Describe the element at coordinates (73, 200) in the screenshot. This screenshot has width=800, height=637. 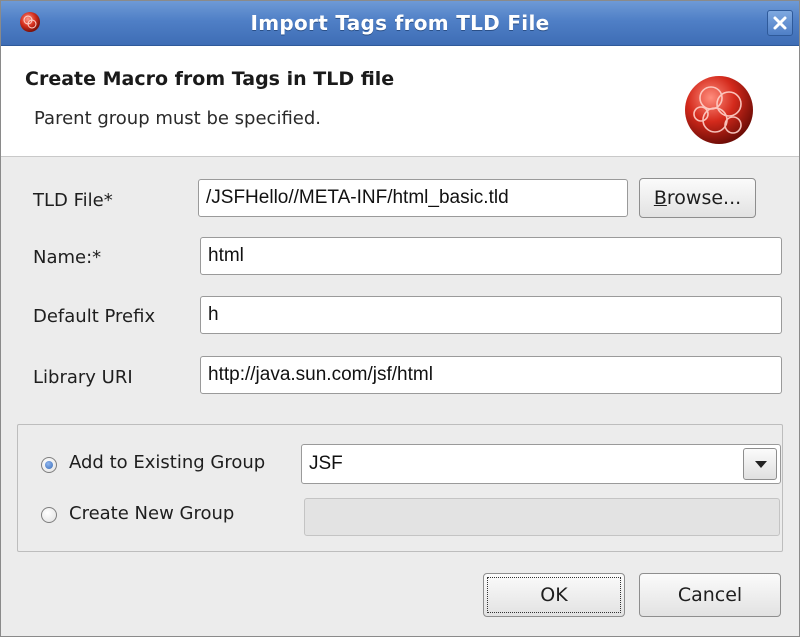
I see `tld-file-label: TLD File*` at that location.